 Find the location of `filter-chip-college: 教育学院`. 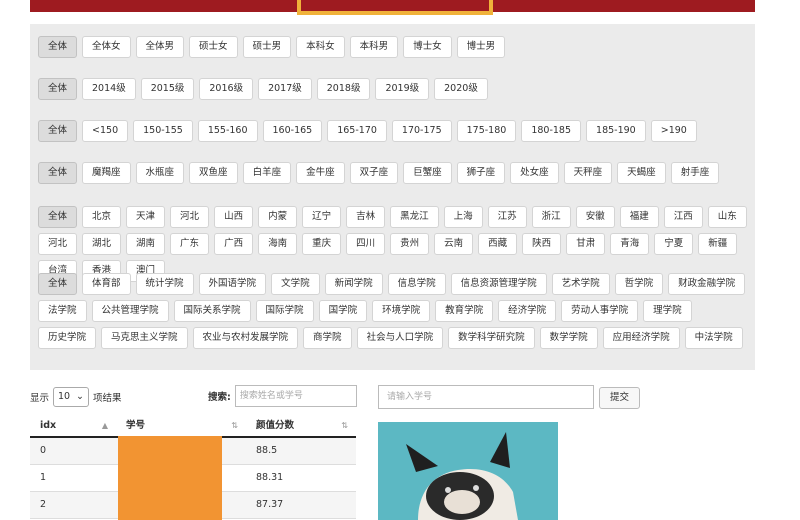

filter-chip-college: 教育学院 is located at coordinates (464, 311).